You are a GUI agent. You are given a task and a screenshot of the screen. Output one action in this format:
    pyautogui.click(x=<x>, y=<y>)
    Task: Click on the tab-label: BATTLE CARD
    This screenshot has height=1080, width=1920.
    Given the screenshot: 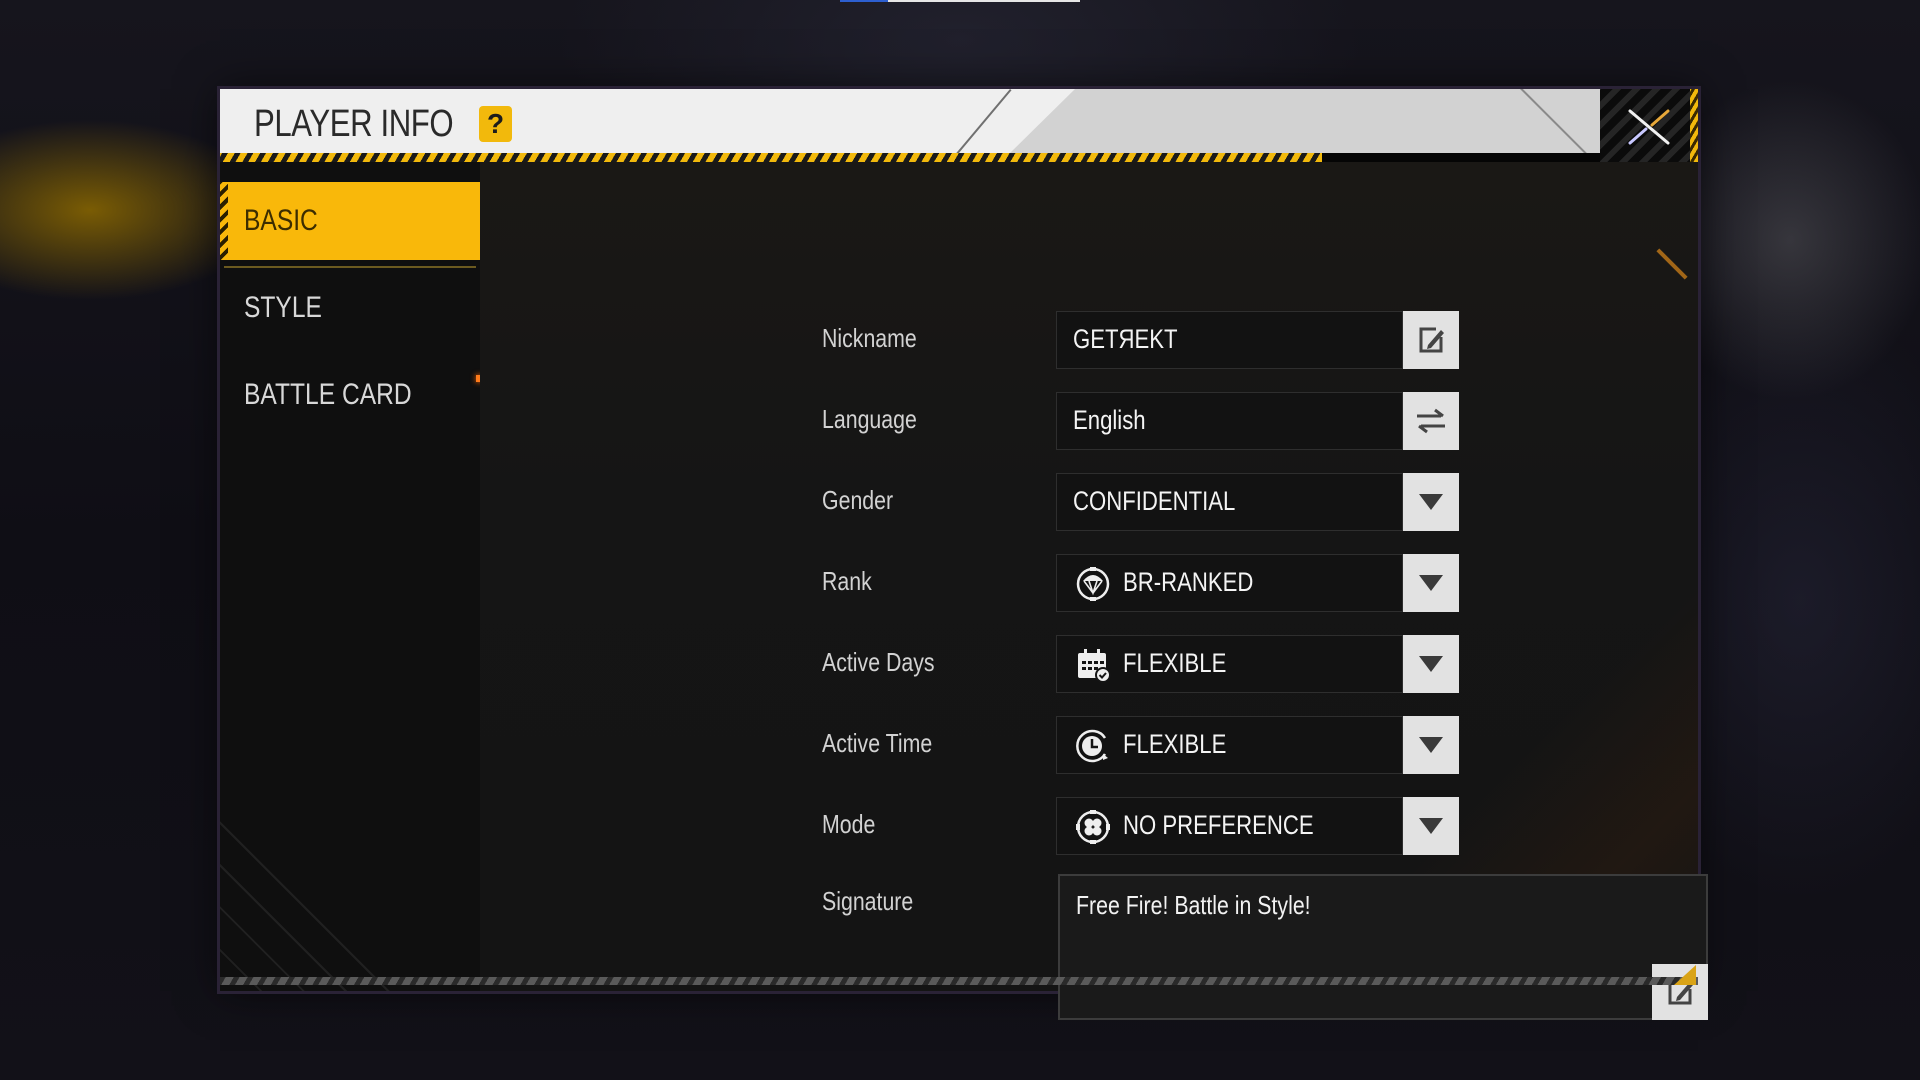 What is the action you would take?
    pyautogui.click(x=328, y=394)
    